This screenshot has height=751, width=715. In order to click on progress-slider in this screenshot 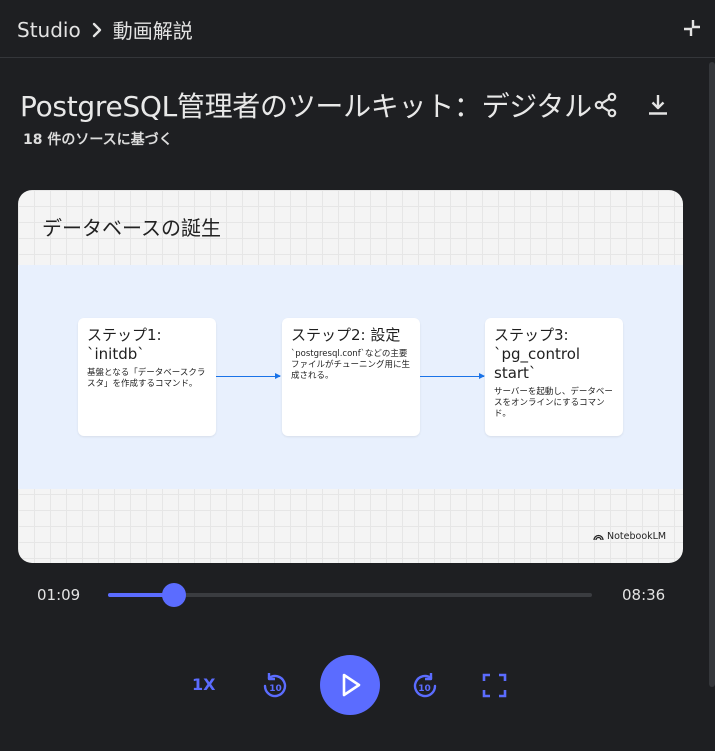, I will do `click(350, 595)`.